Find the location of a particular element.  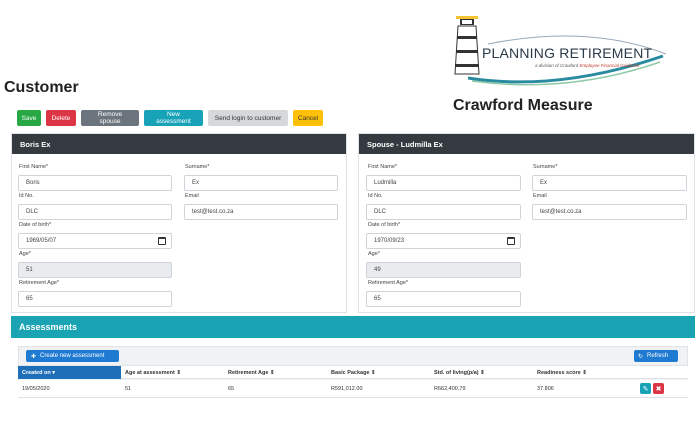

refresh-button: ↻ Refresh is located at coordinates (656, 356).